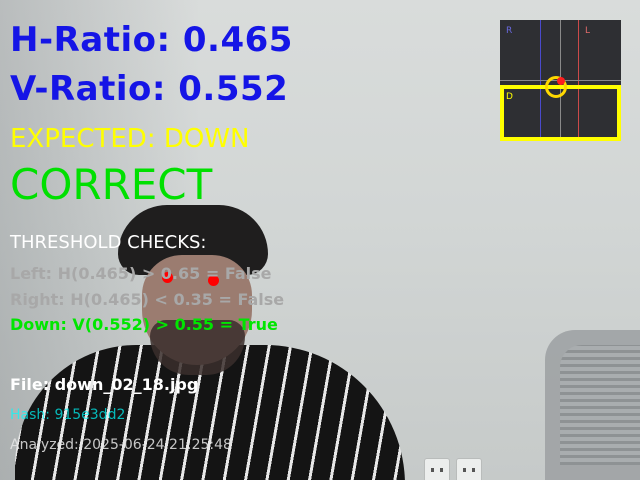 The image size is (640, 480). Describe the element at coordinates (144, 324) in the screenshot. I see `check-down: Down: V(0.552) > 0.55 = True` at that location.